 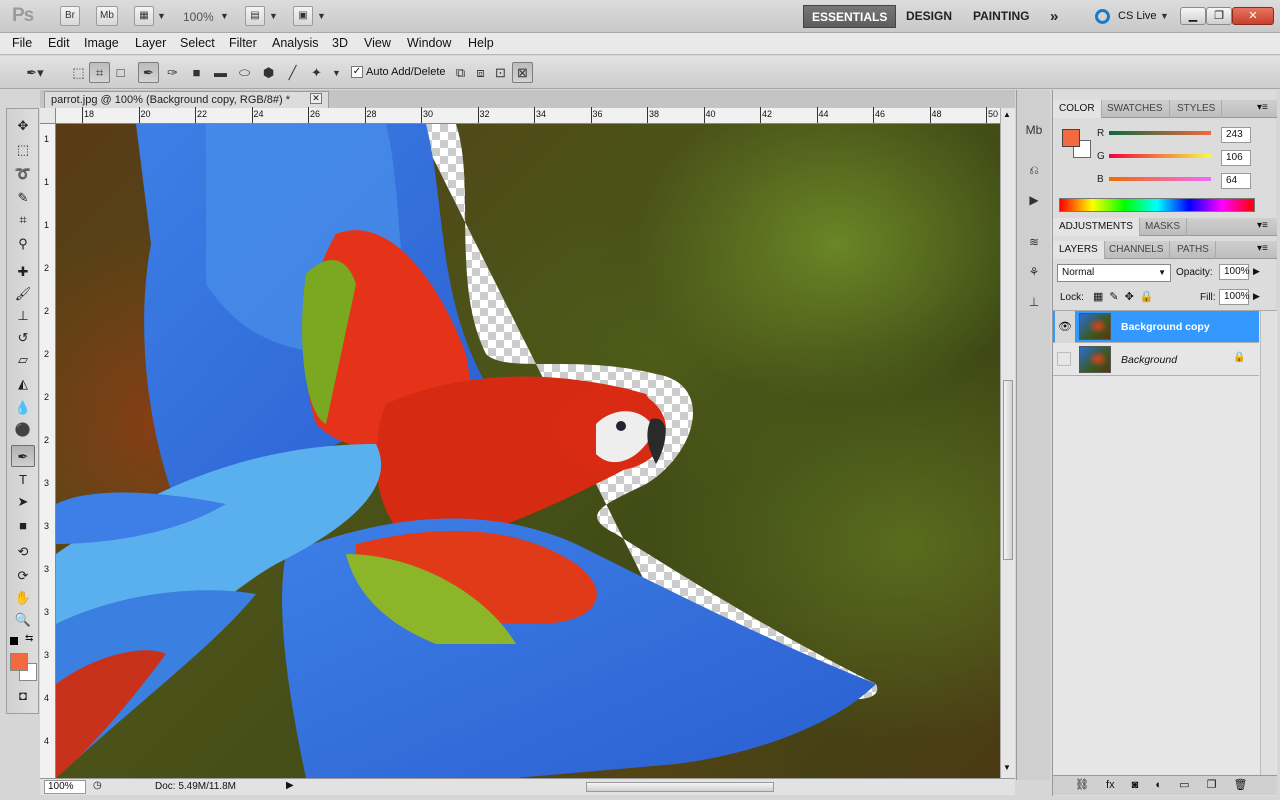 I want to click on brush-icon: ⚘, so click(x=1034, y=272).